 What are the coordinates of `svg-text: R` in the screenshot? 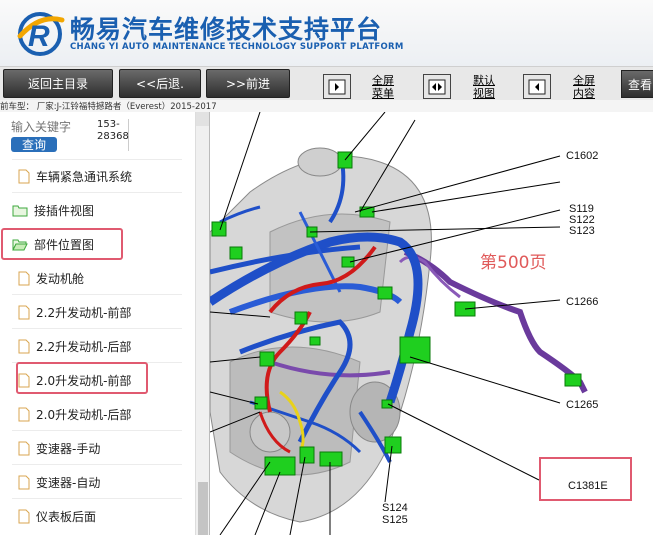 It's located at (39, 36).